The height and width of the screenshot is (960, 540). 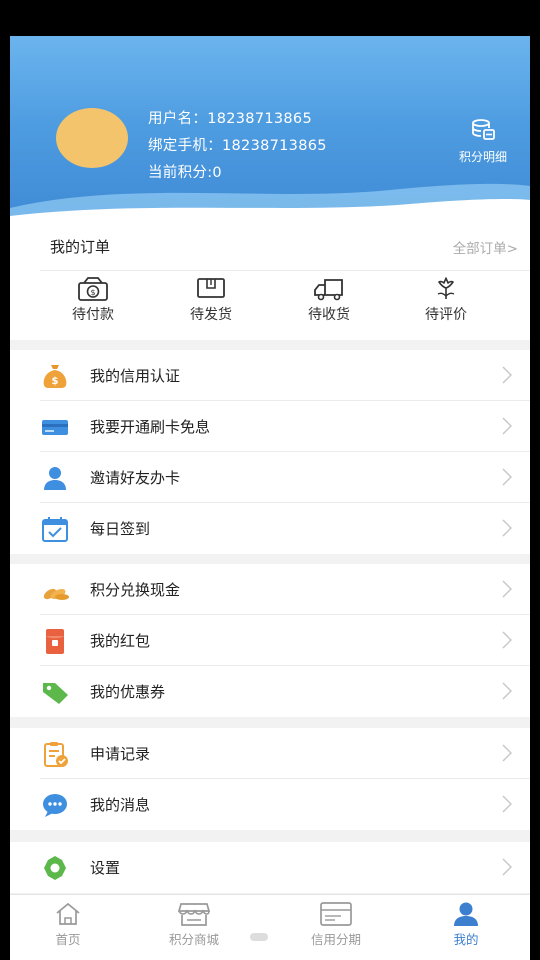 I want to click on gear-icon, so click(x=55, y=868).